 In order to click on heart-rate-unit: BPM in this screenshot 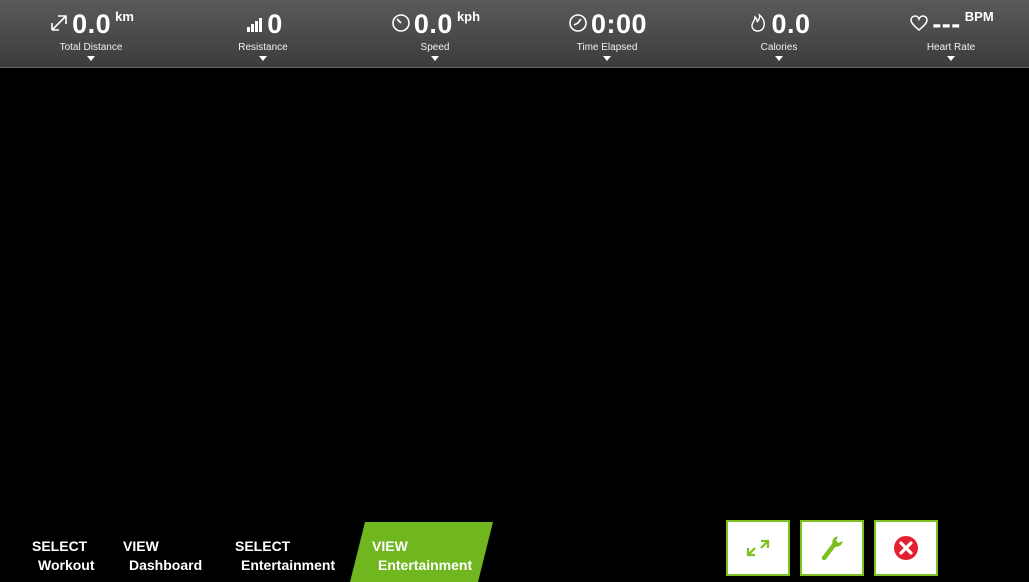, I will do `click(979, 16)`.